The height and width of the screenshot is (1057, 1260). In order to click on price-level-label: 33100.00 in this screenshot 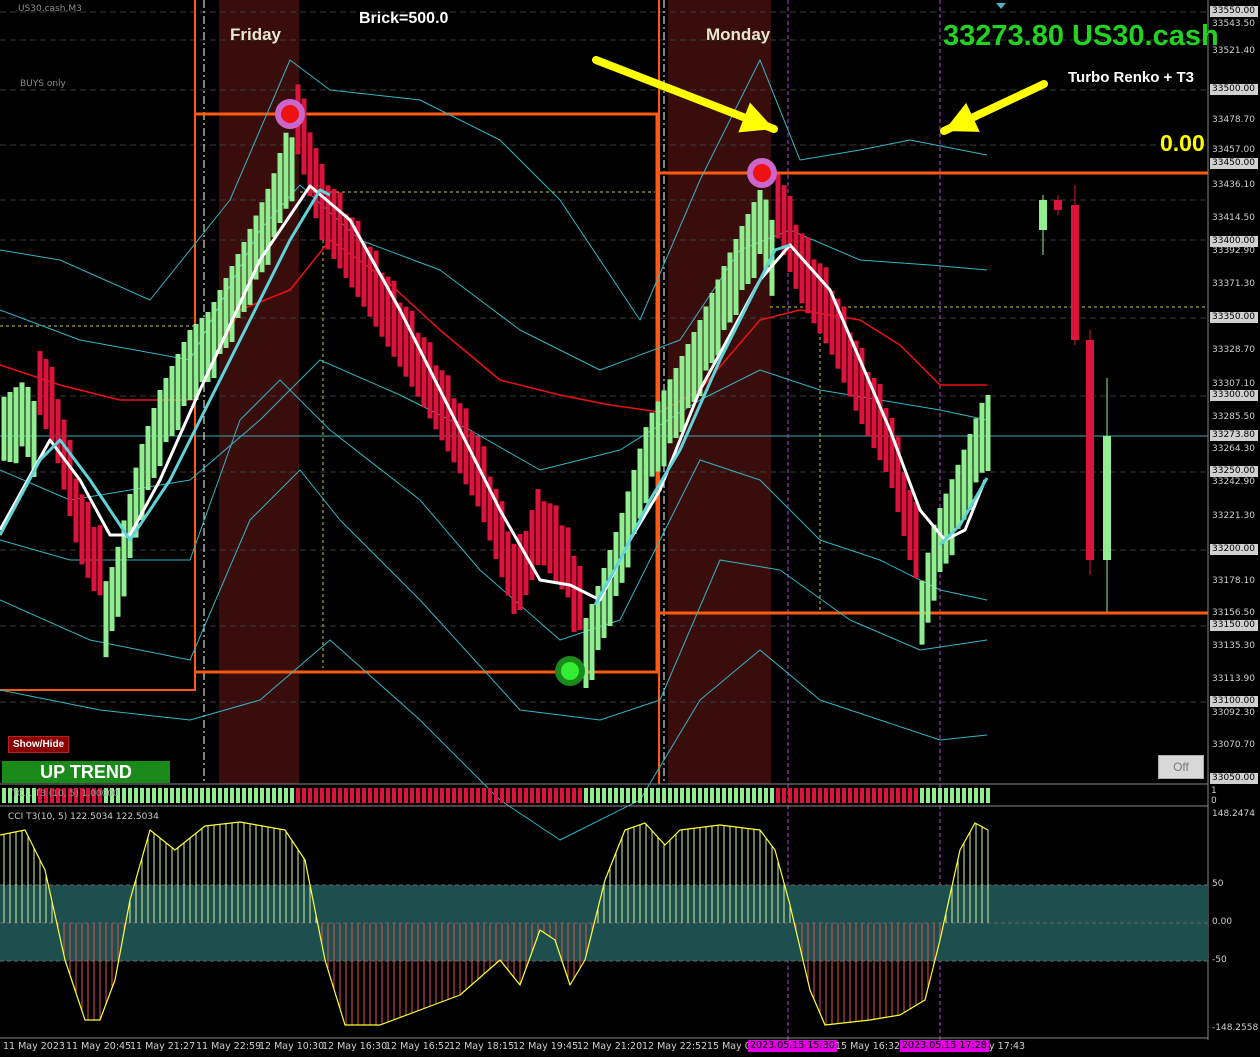, I will do `click(1234, 701)`.